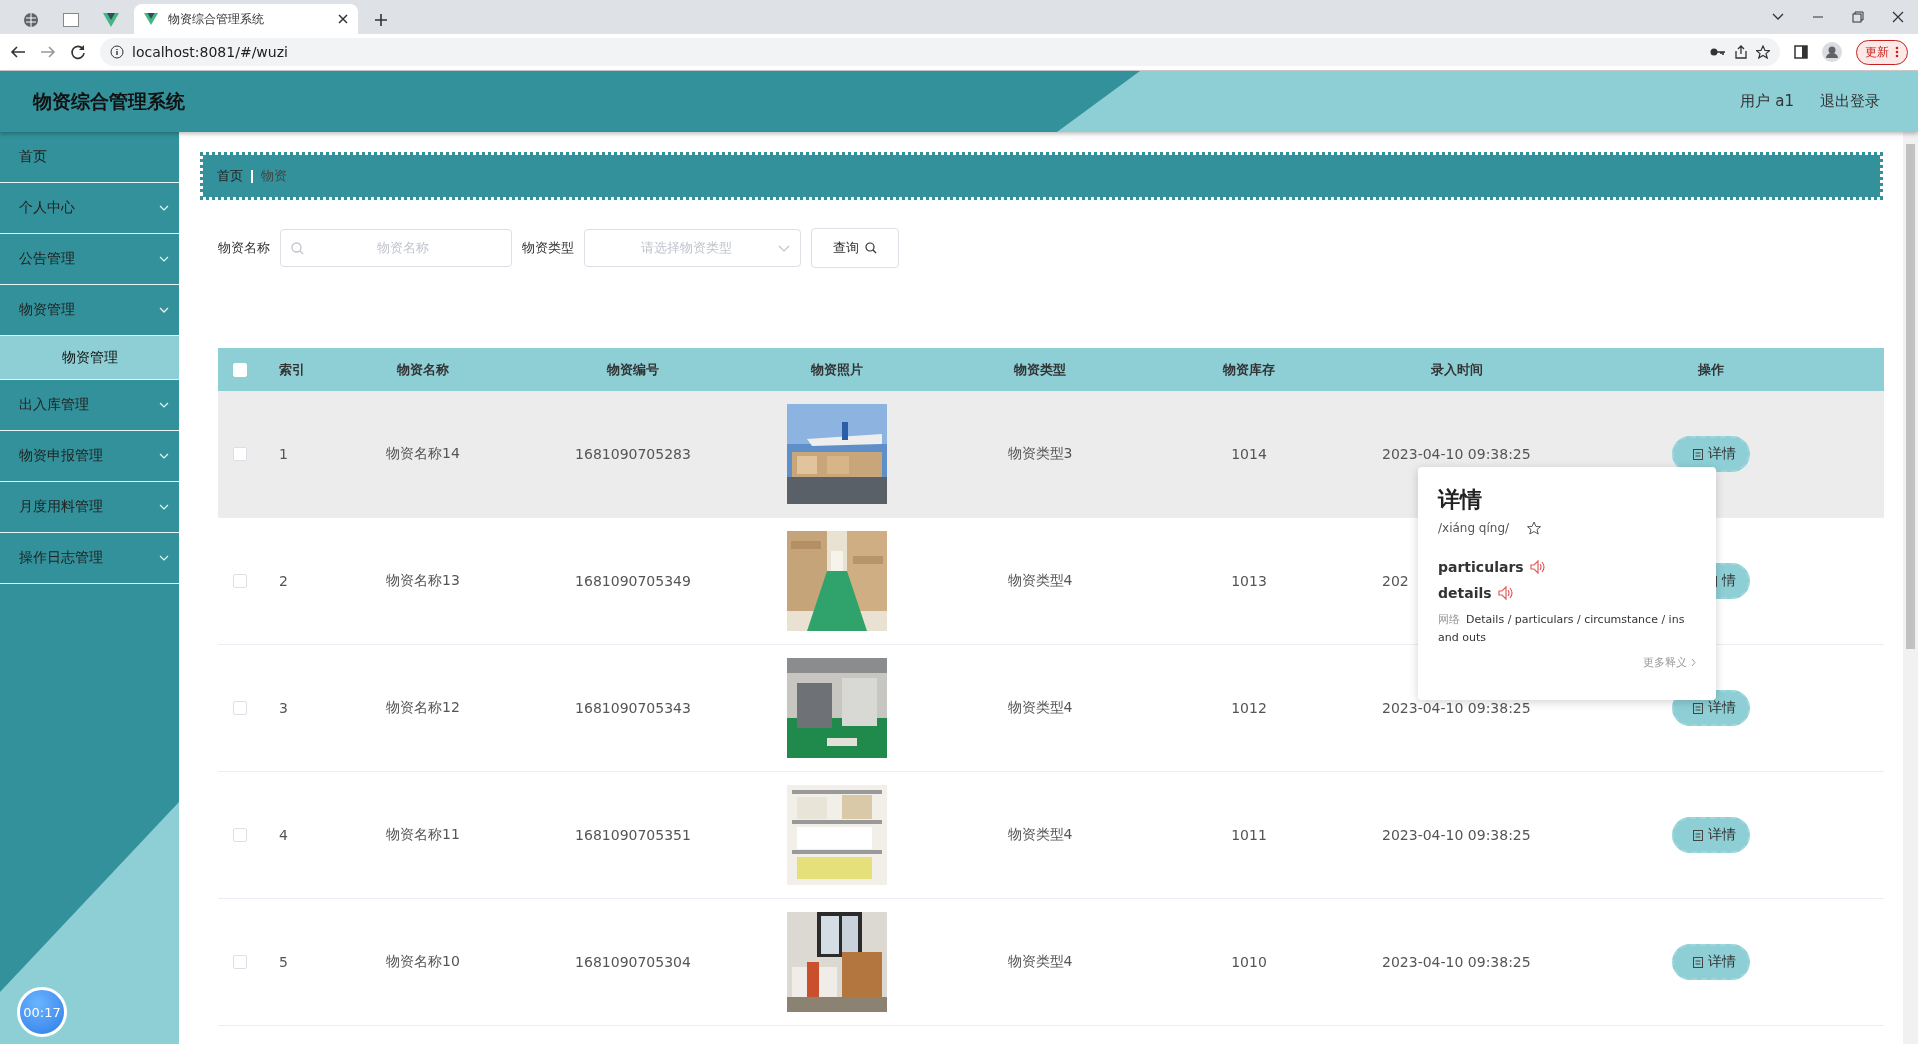 The height and width of the screenshot is (1044, 1918). Describe the element at coordinates (548, 248) in the screenshot. I see `field-label: 物资类型` at that location.